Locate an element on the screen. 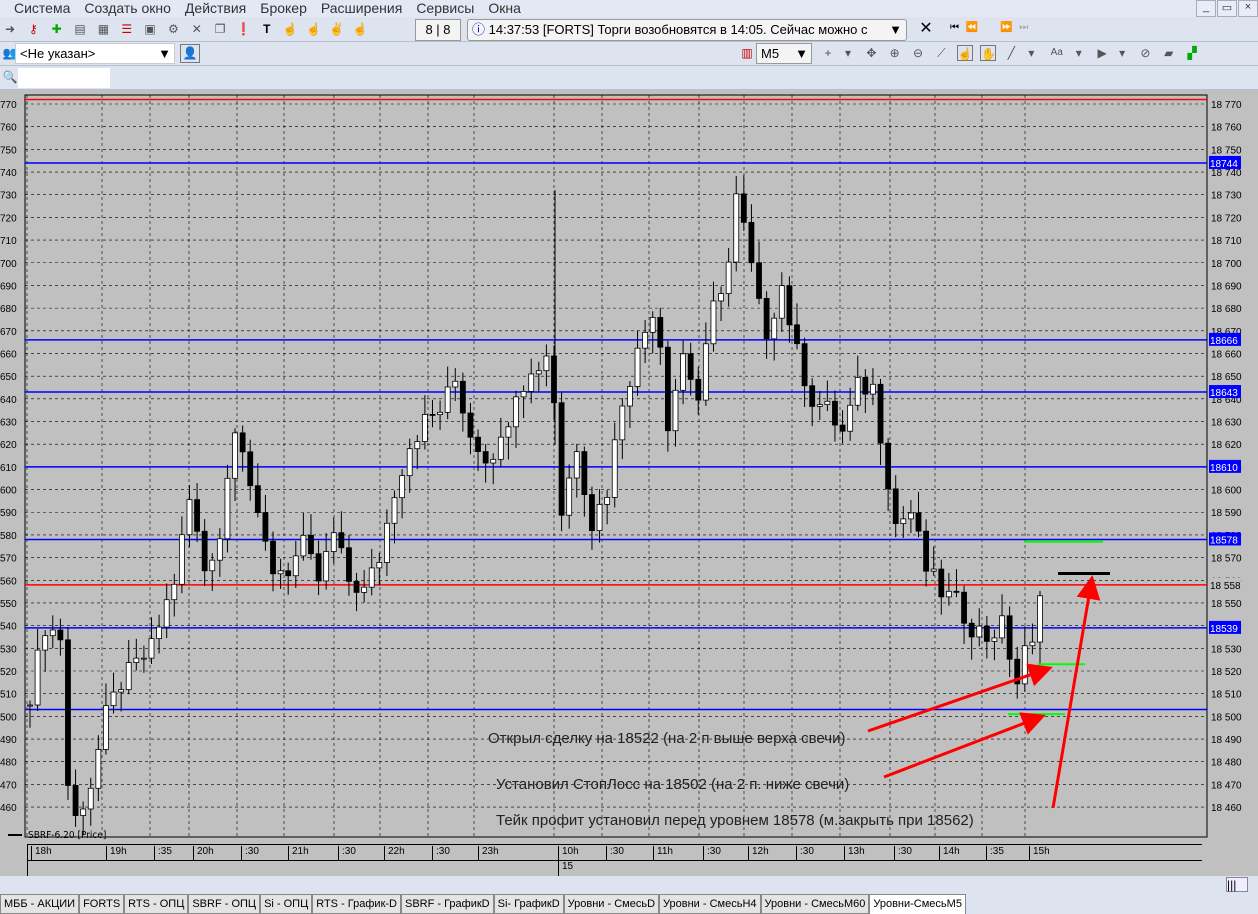 Image resolution: width=1258 pixels, height=914 pixels. hands-icon: ✌ is located at coordinates (337, 29).